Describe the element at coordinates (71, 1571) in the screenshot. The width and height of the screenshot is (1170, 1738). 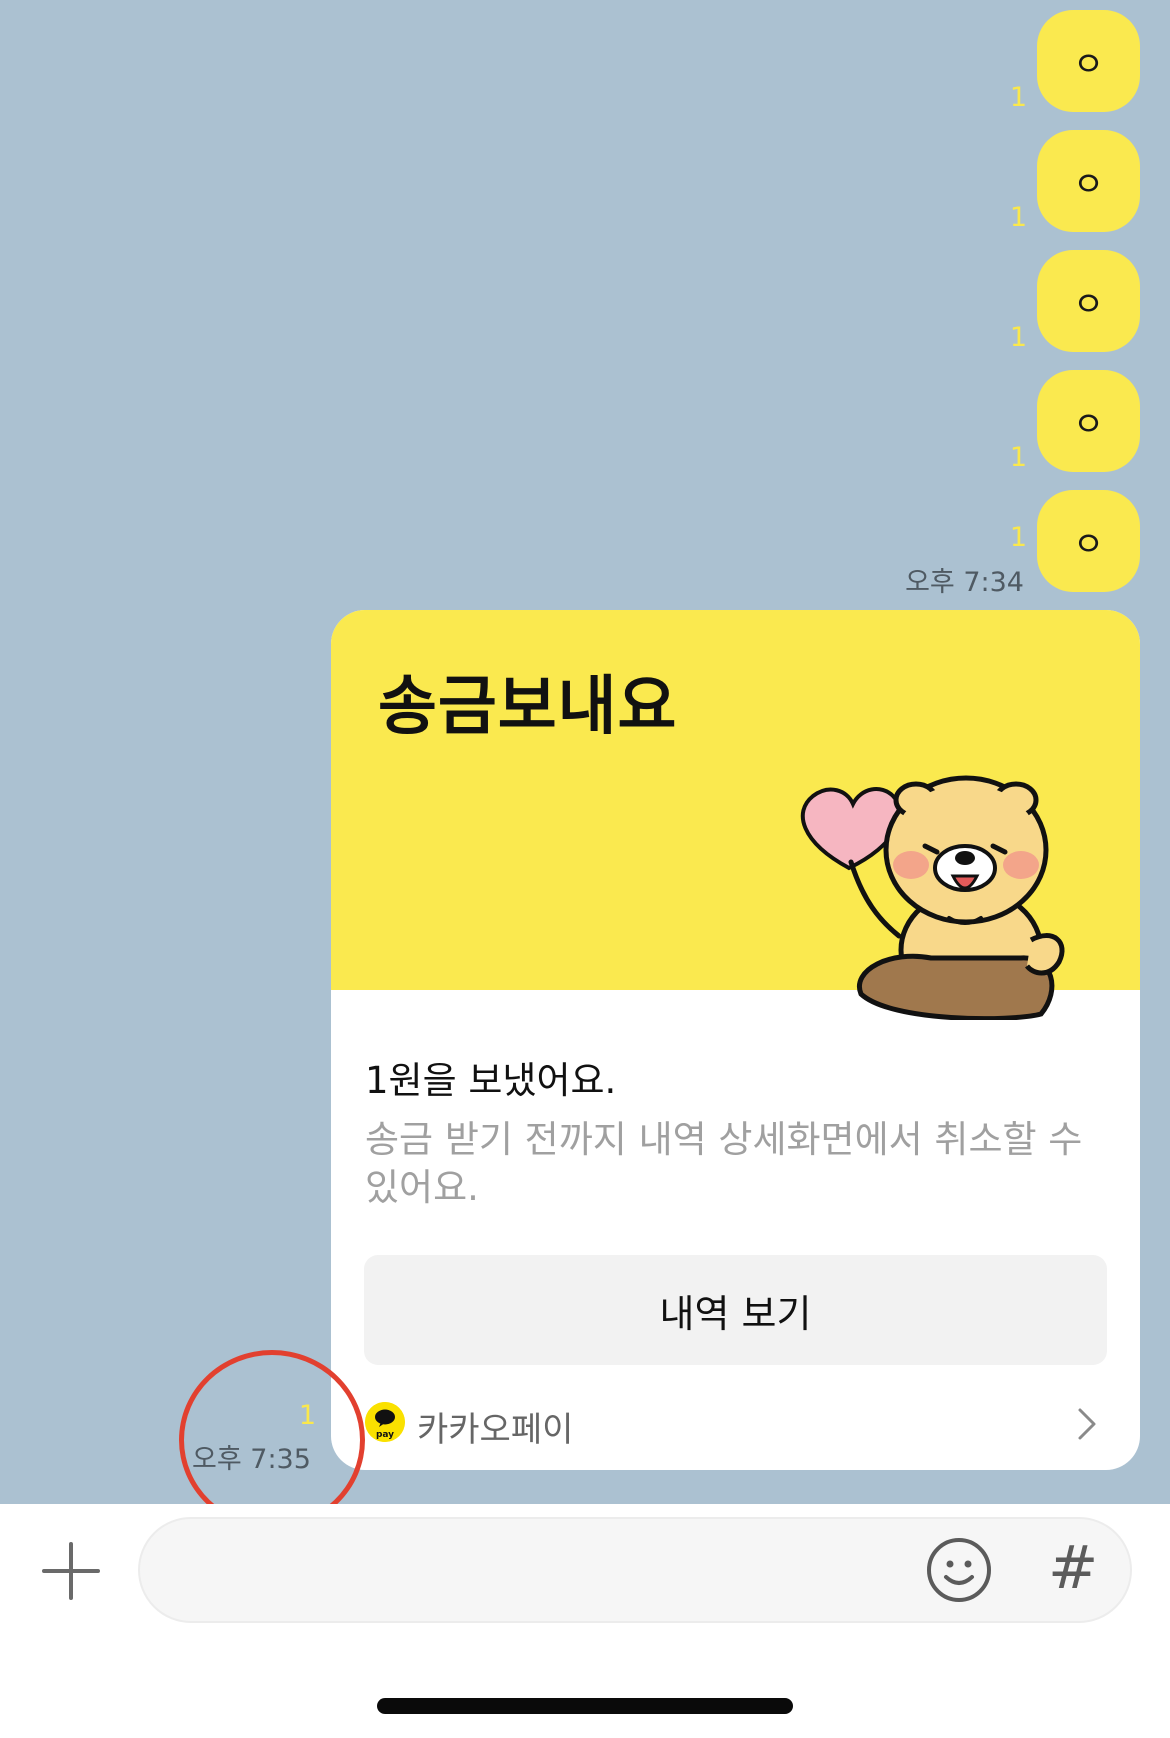
I see `plus-icon` at that location.